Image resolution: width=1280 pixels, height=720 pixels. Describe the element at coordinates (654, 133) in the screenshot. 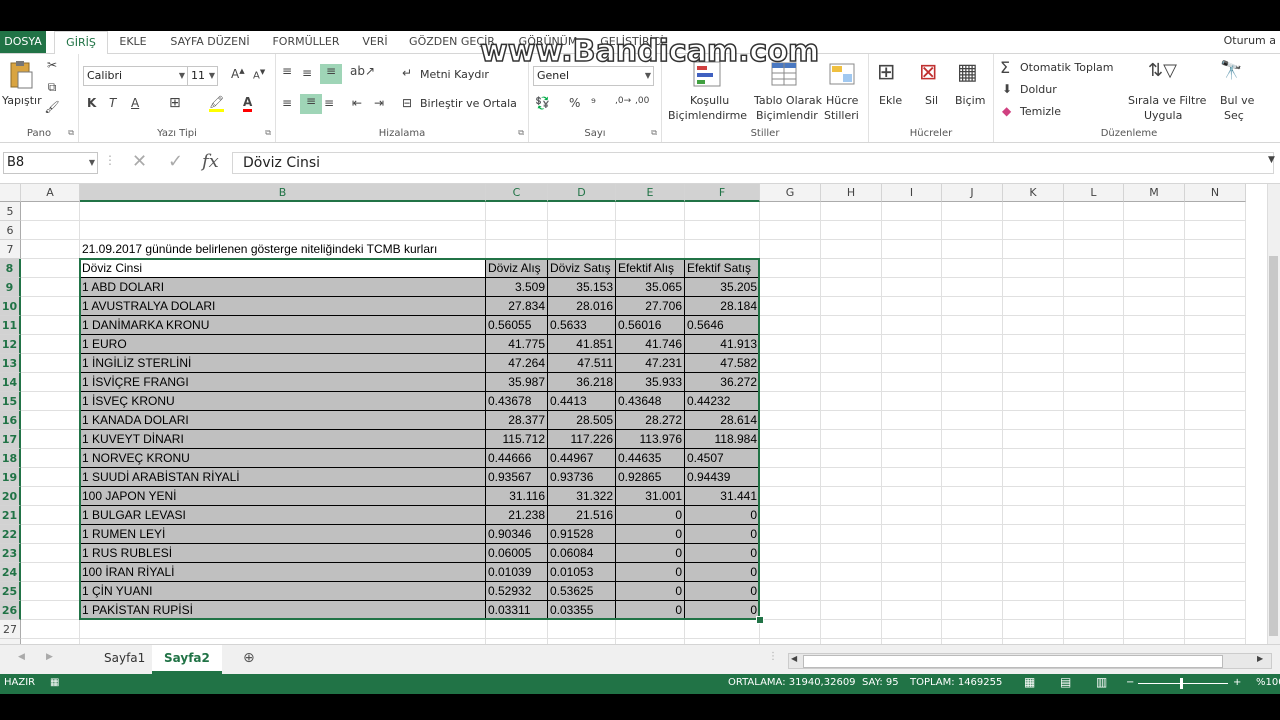

I see `number-launcher-icon: ⧉` at that location.